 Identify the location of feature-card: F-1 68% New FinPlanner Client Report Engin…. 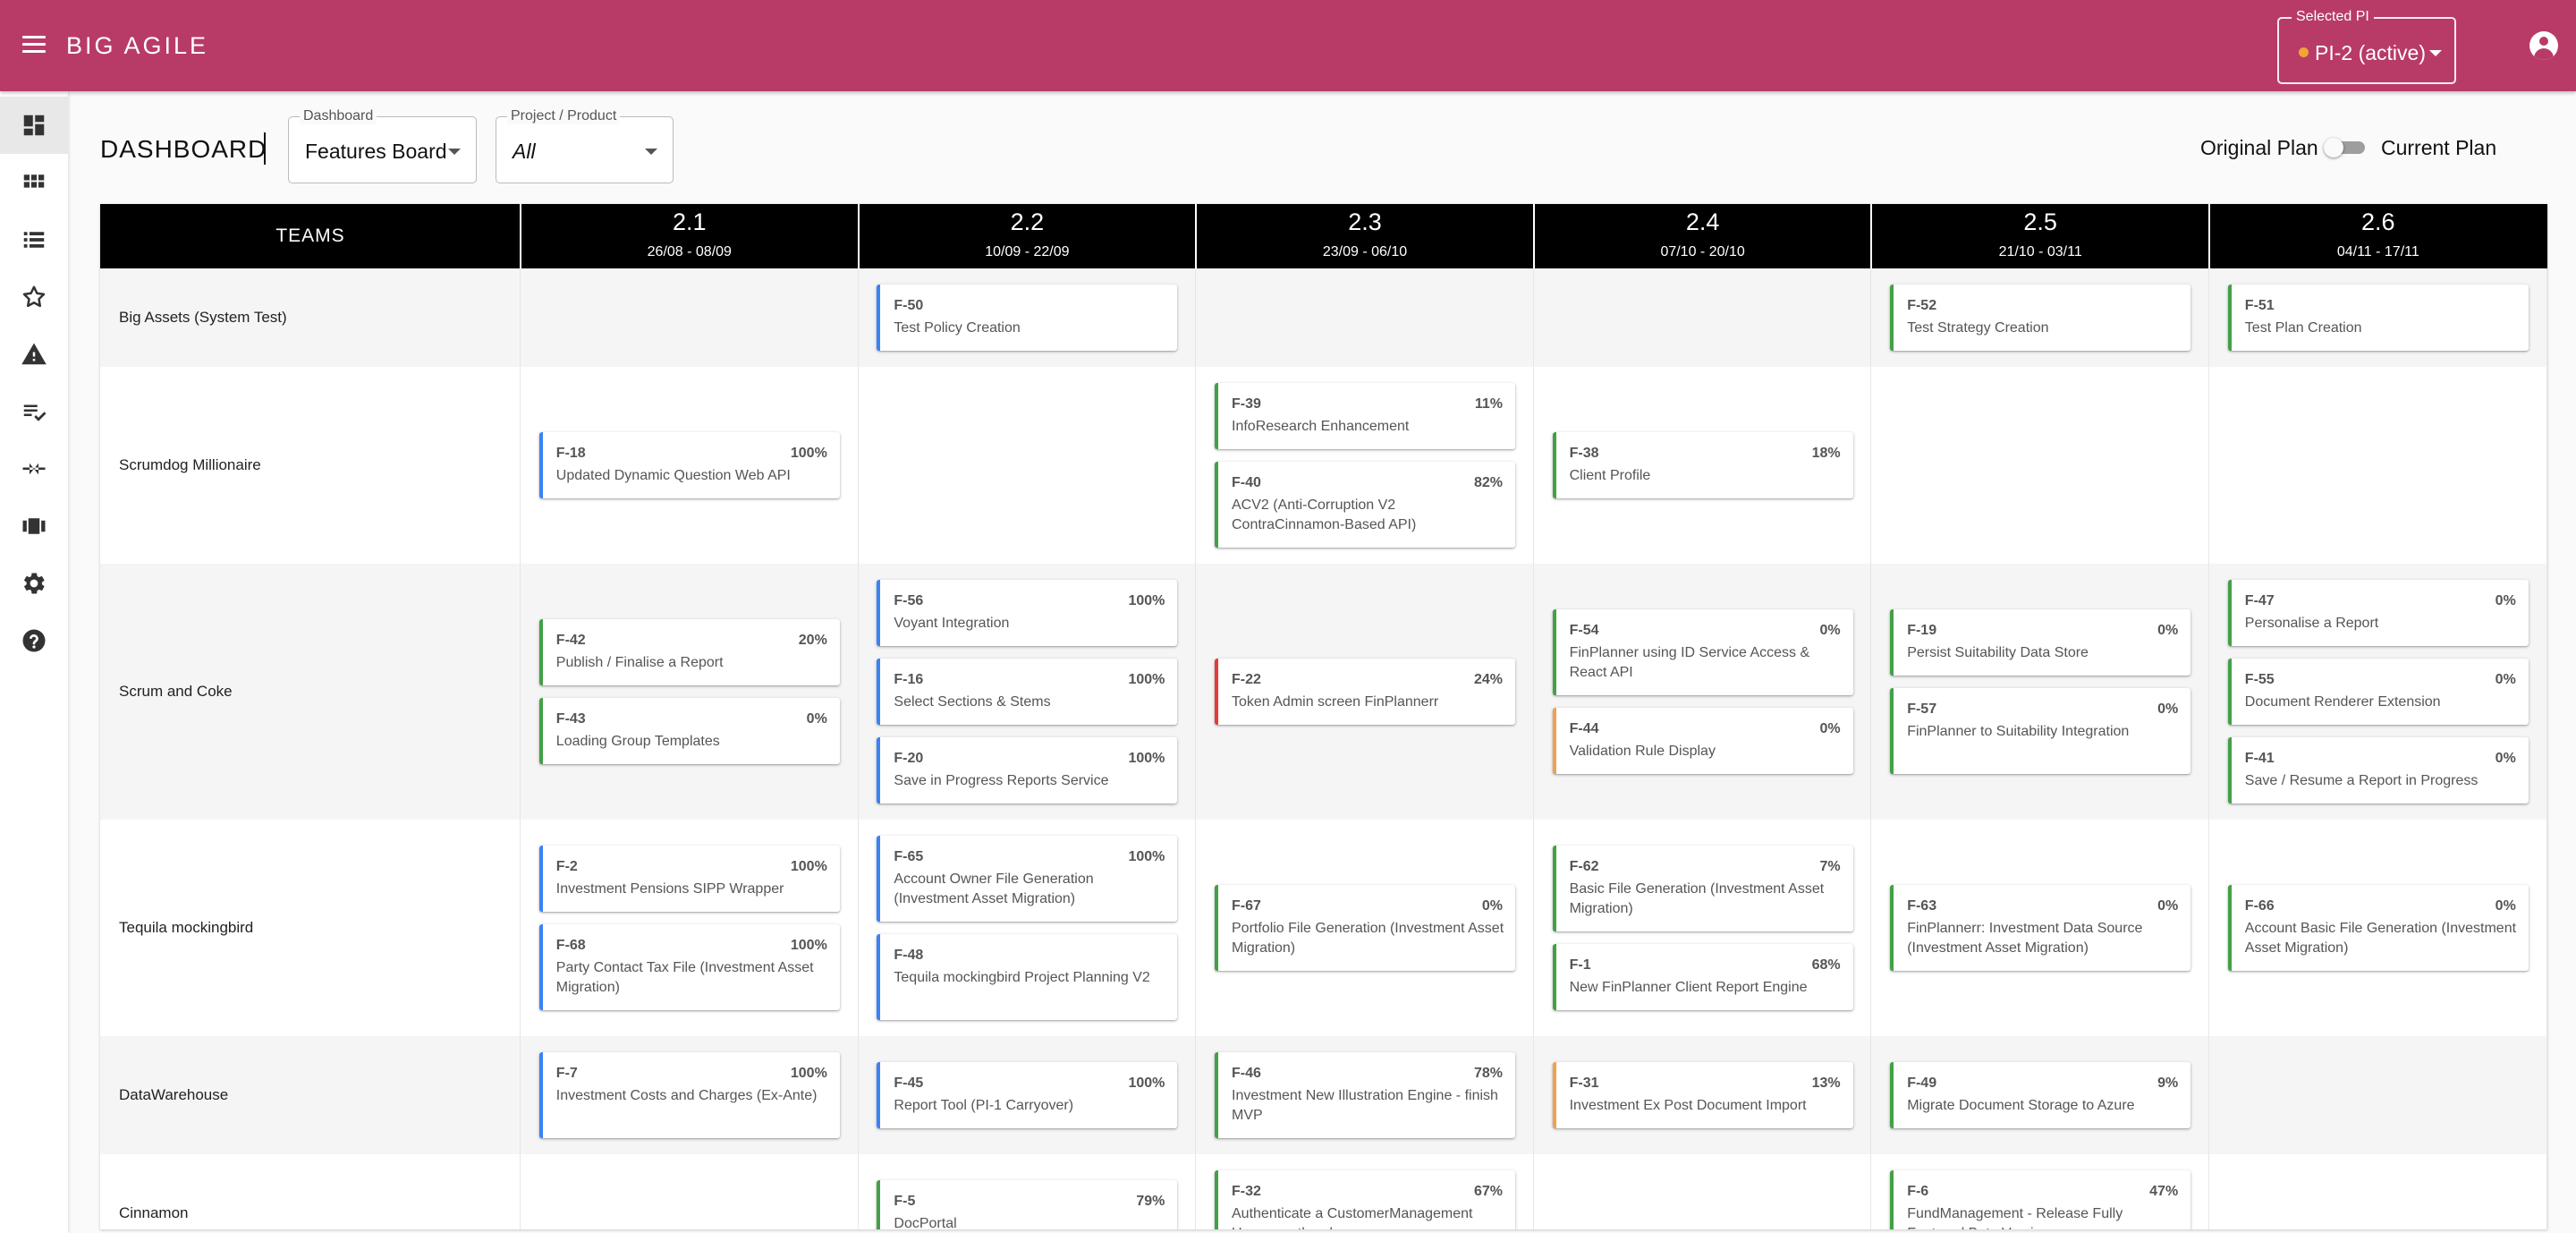
(1702, 977).